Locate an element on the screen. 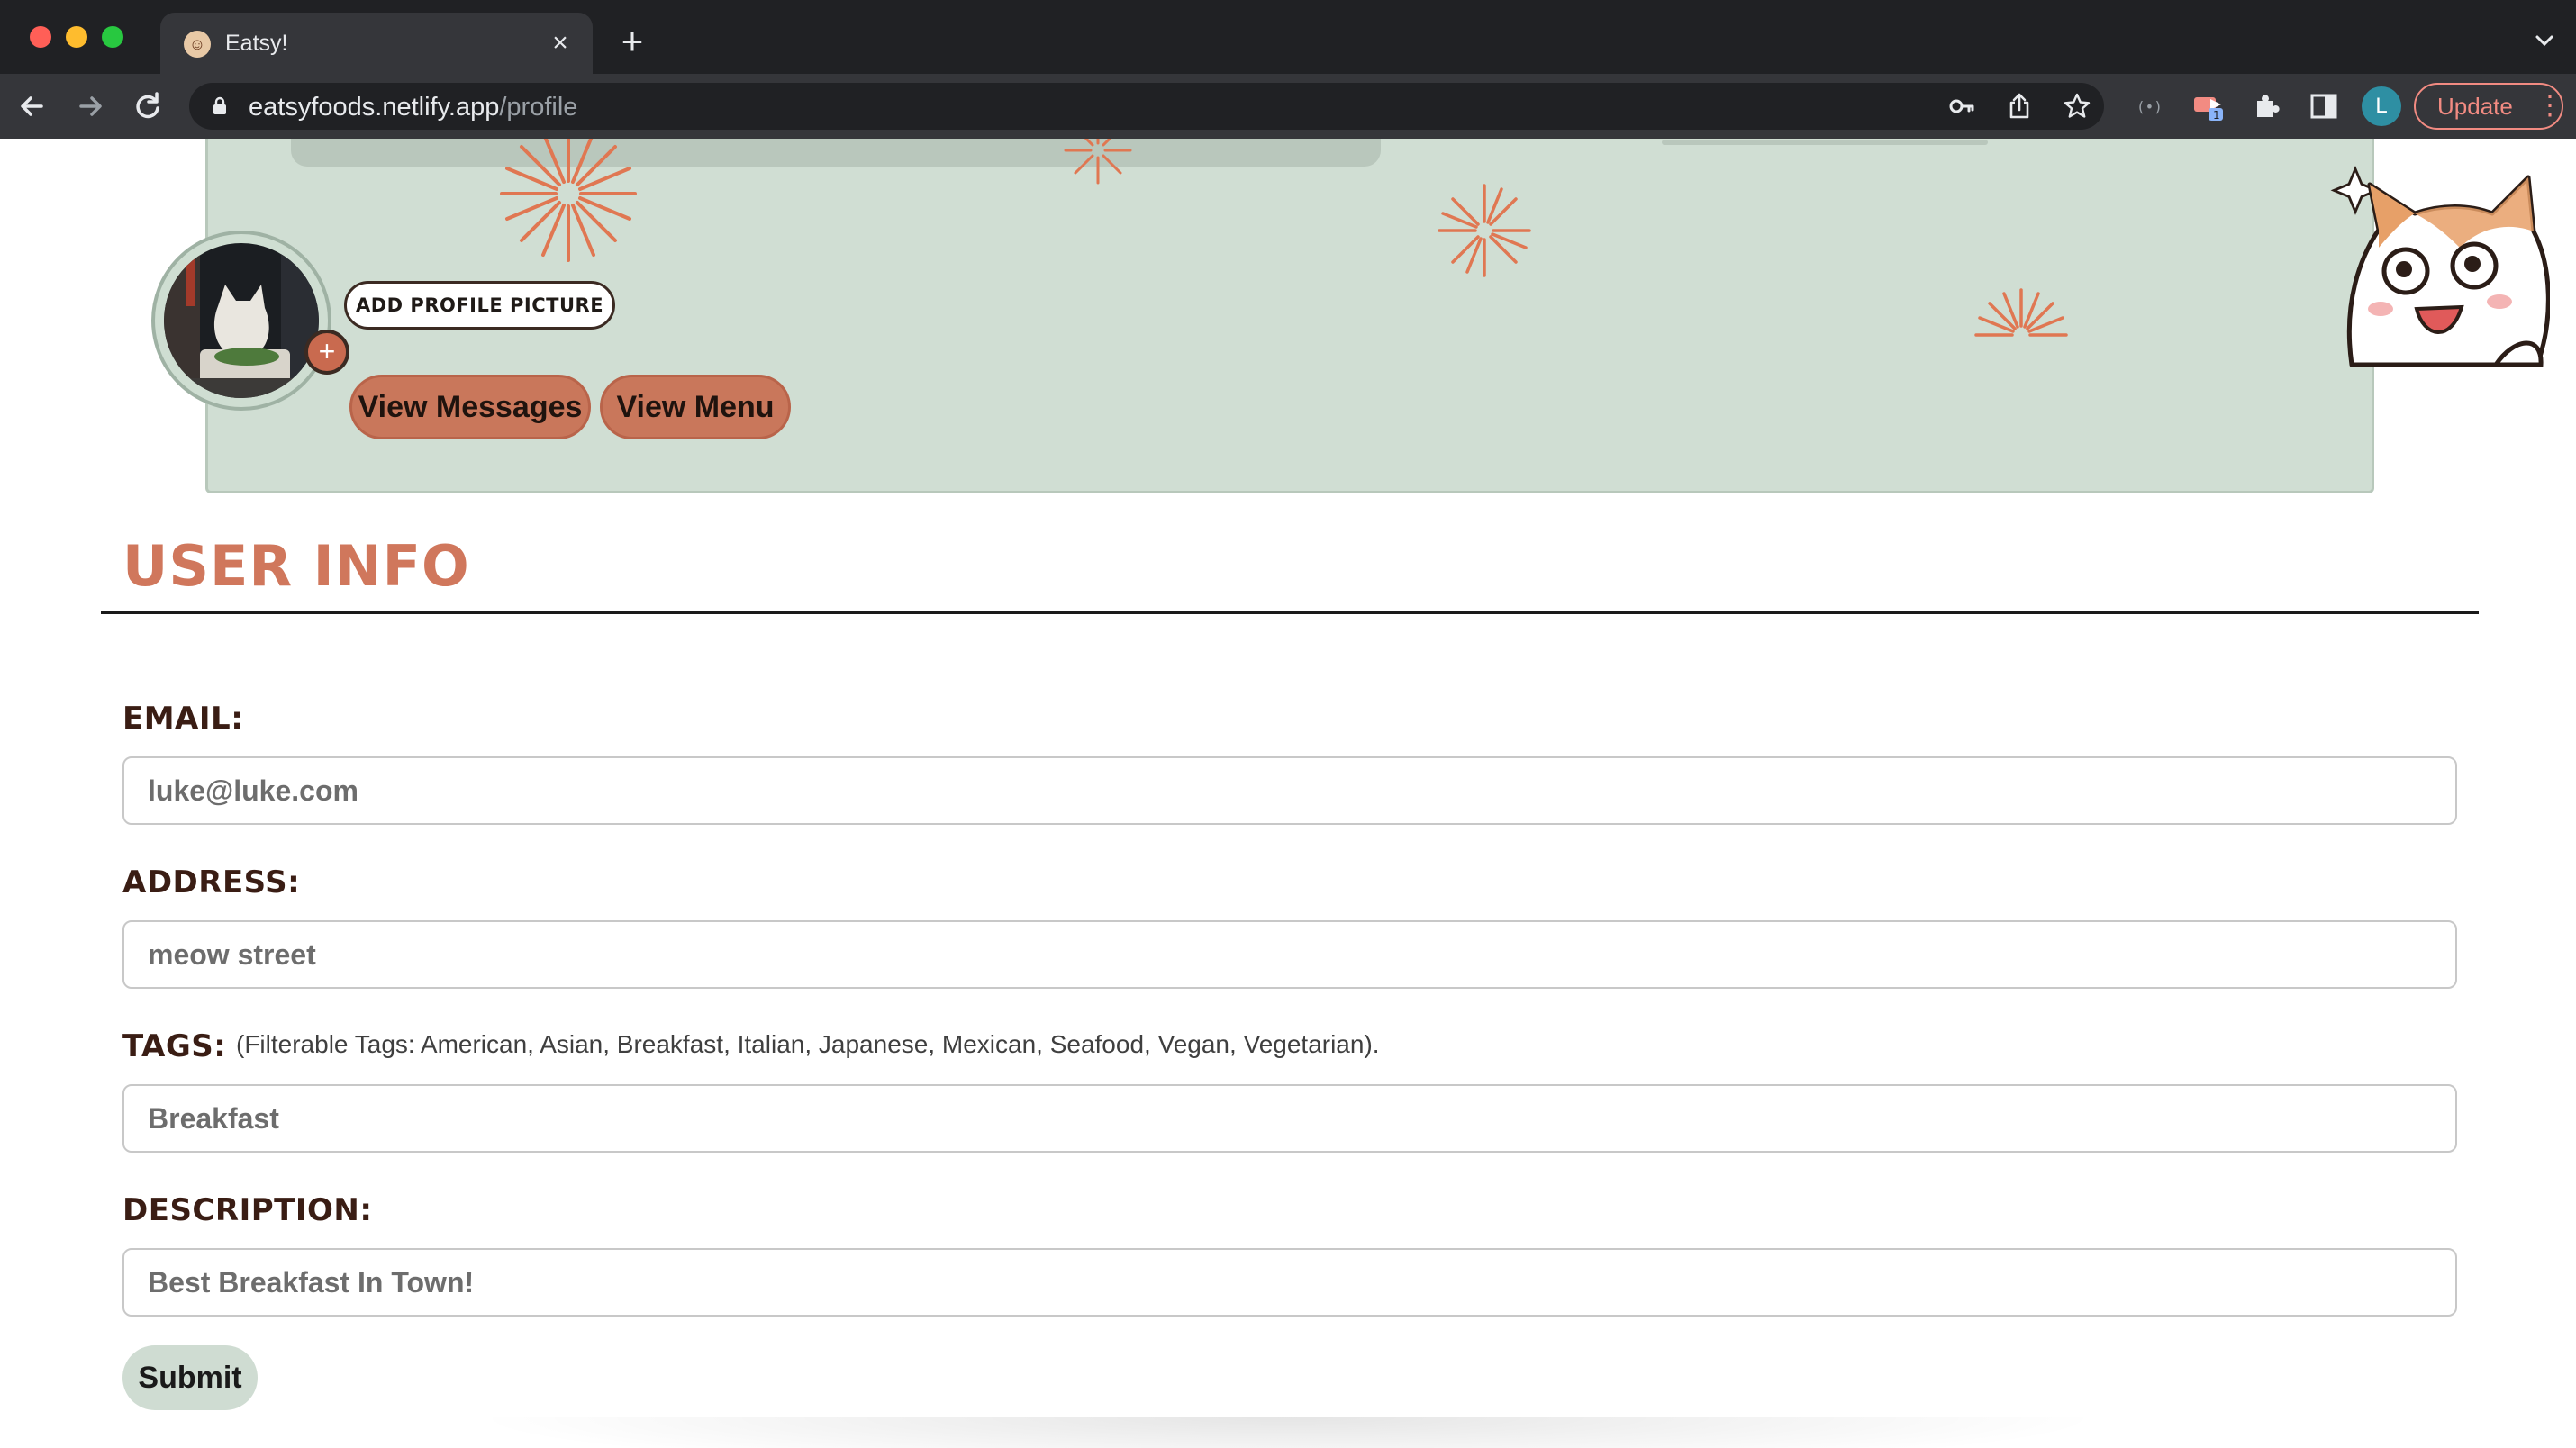 The image size is (2576, 1448). tab-search-chevron-icon is located at coordinates (2544, 40).